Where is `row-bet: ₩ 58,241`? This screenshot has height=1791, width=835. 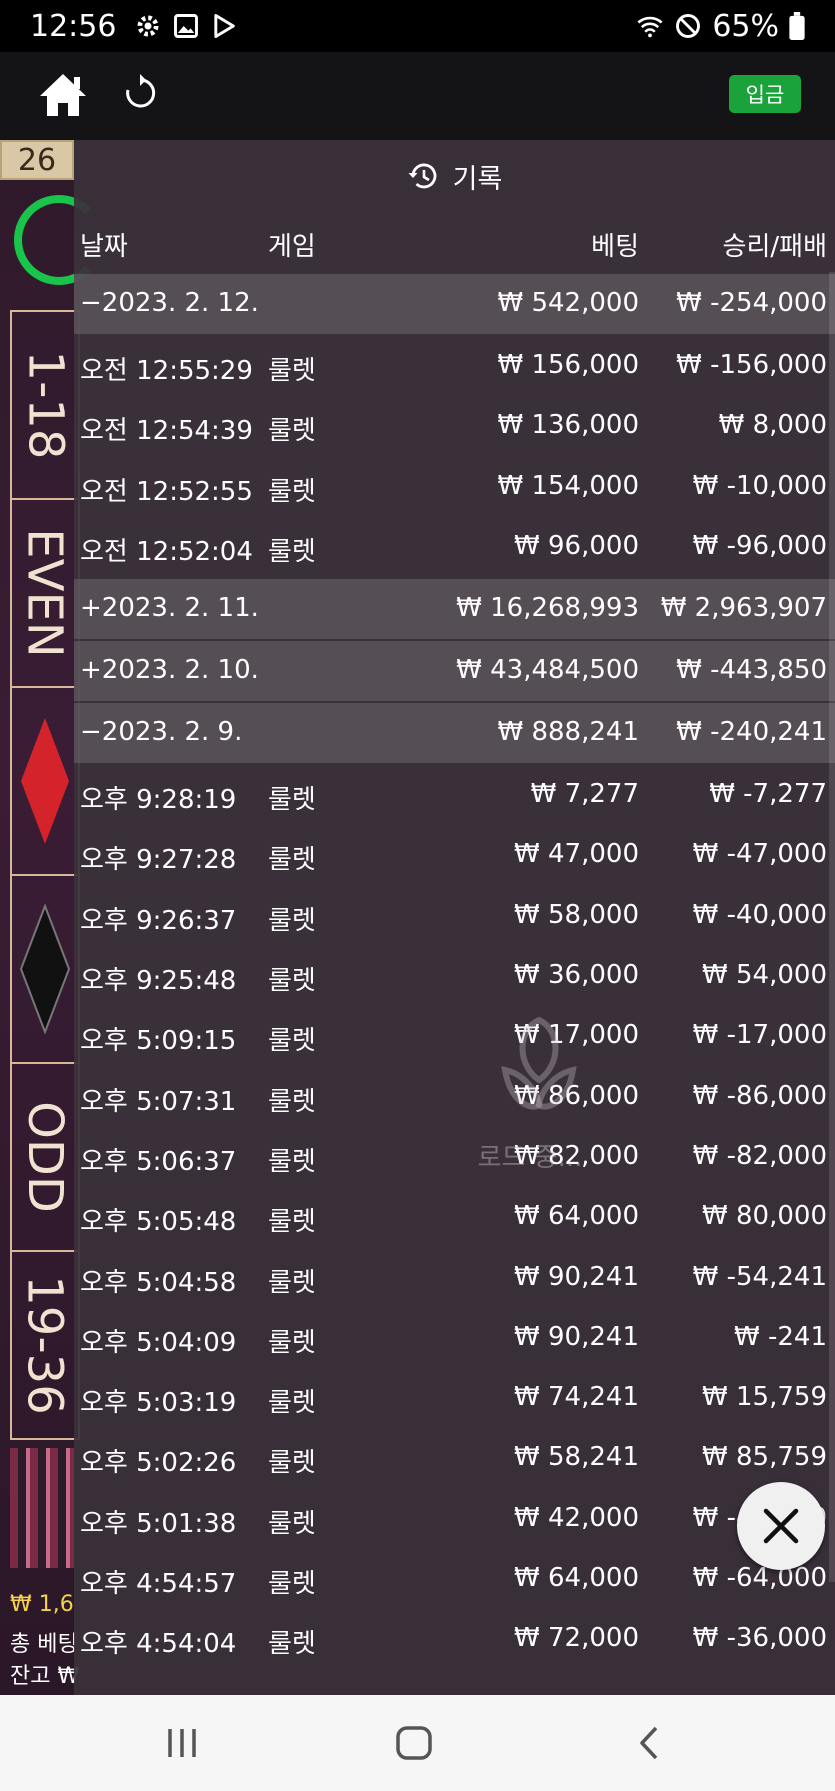 row-bet: ₩ 58,241 is located at coordinates (576, 1457).